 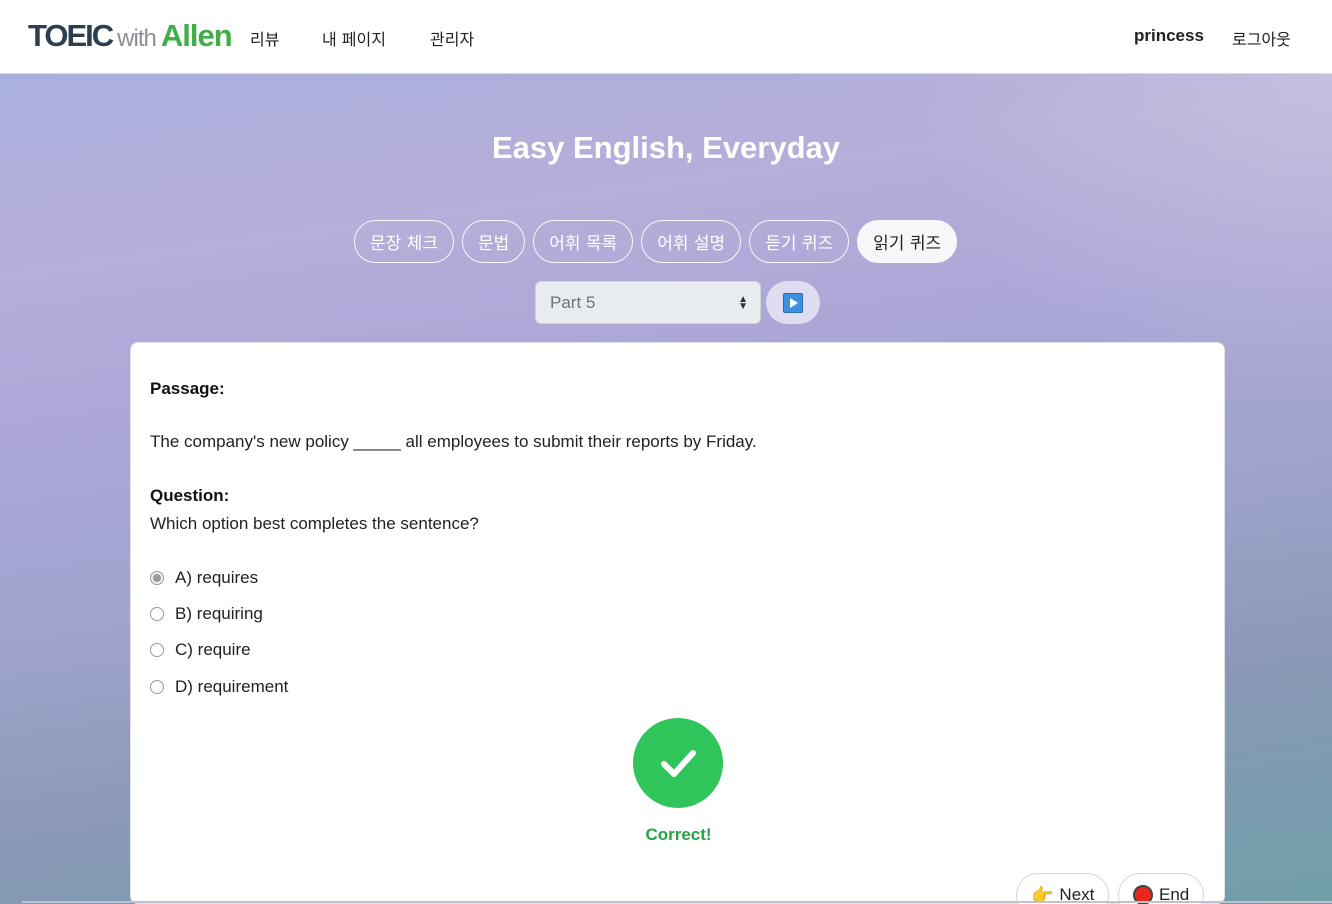 I want to click on end-button: End, so click(x=1161, y=888).